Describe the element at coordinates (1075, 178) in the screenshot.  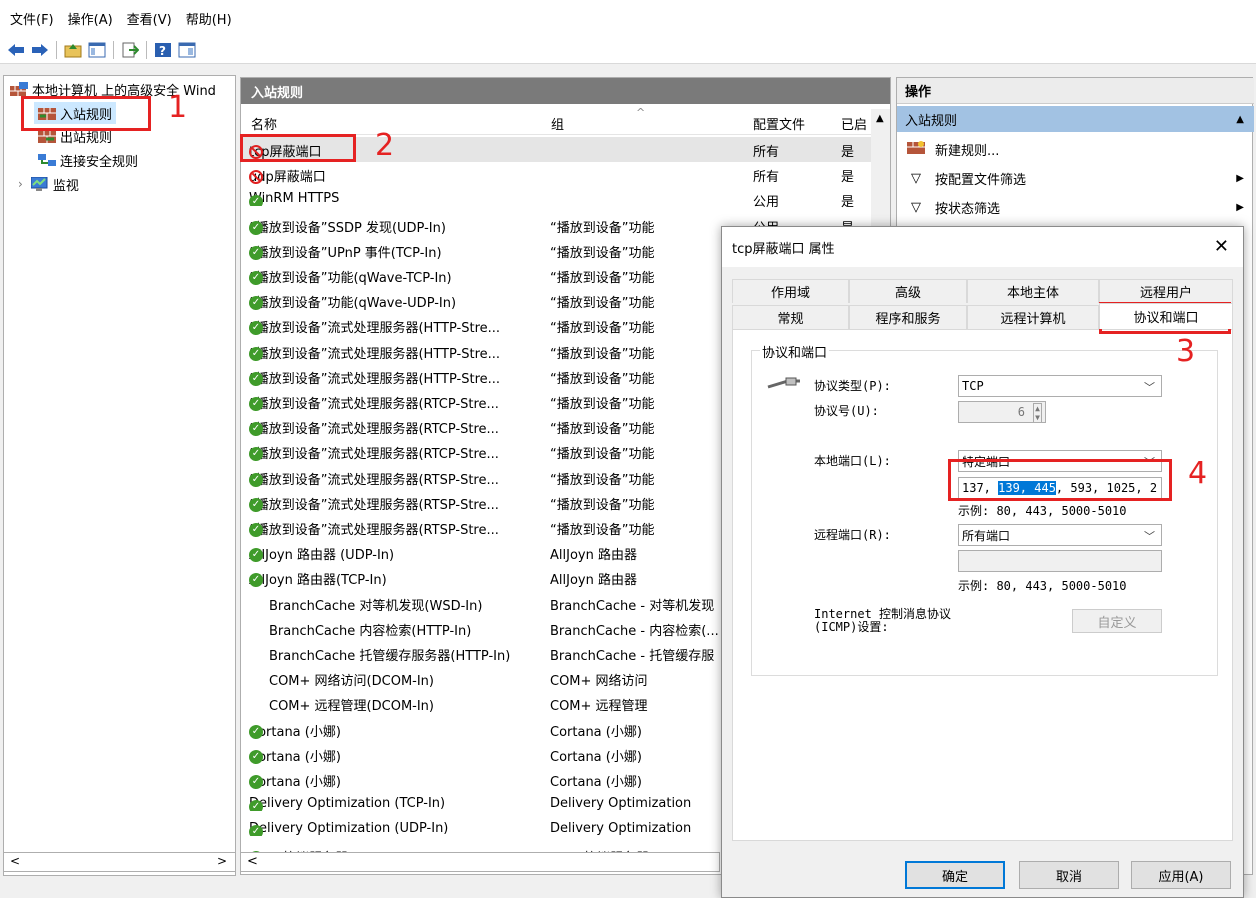
I see `action-filter-by-profile: ▽ 按配置文件筛选 ▶` at that location.